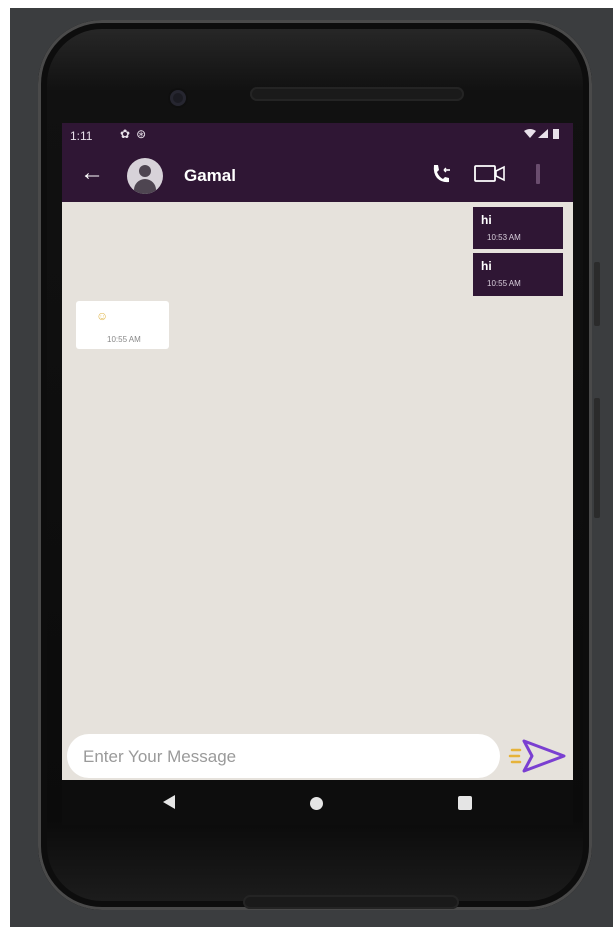  I want to click on outgoing-message: hi 10:55 AM, so click(518, 274).